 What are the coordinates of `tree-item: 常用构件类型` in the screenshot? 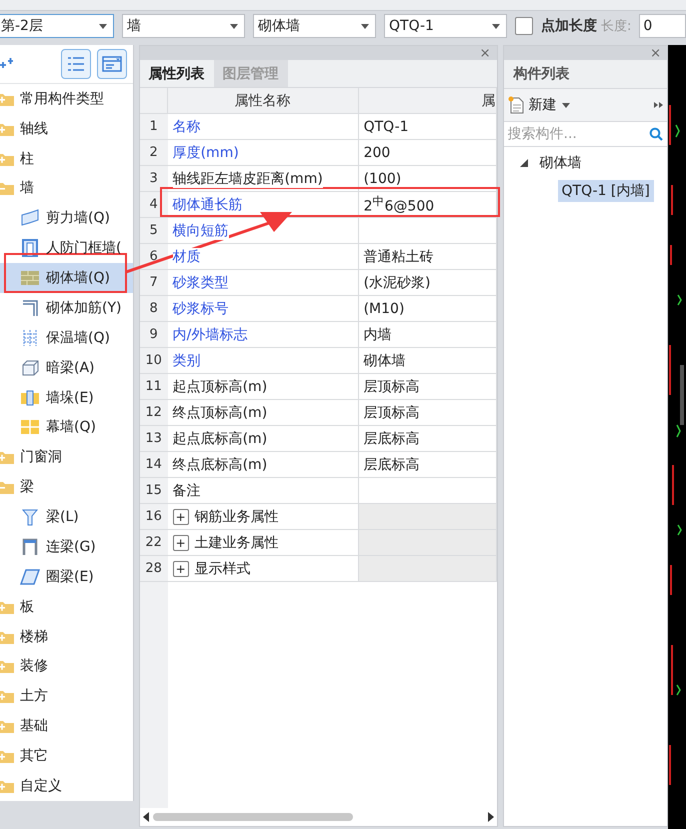 It's located at (66, 99).